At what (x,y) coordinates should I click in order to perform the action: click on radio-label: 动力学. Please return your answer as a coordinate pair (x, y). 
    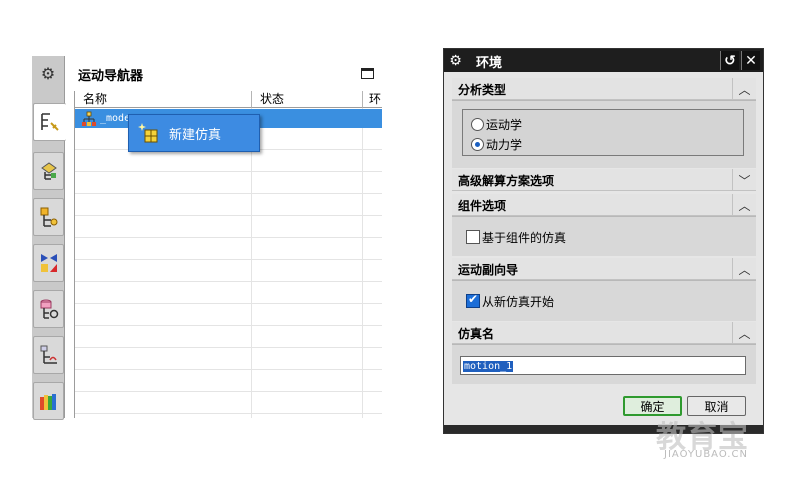
    Looking at the image, I should click on (504, 144).